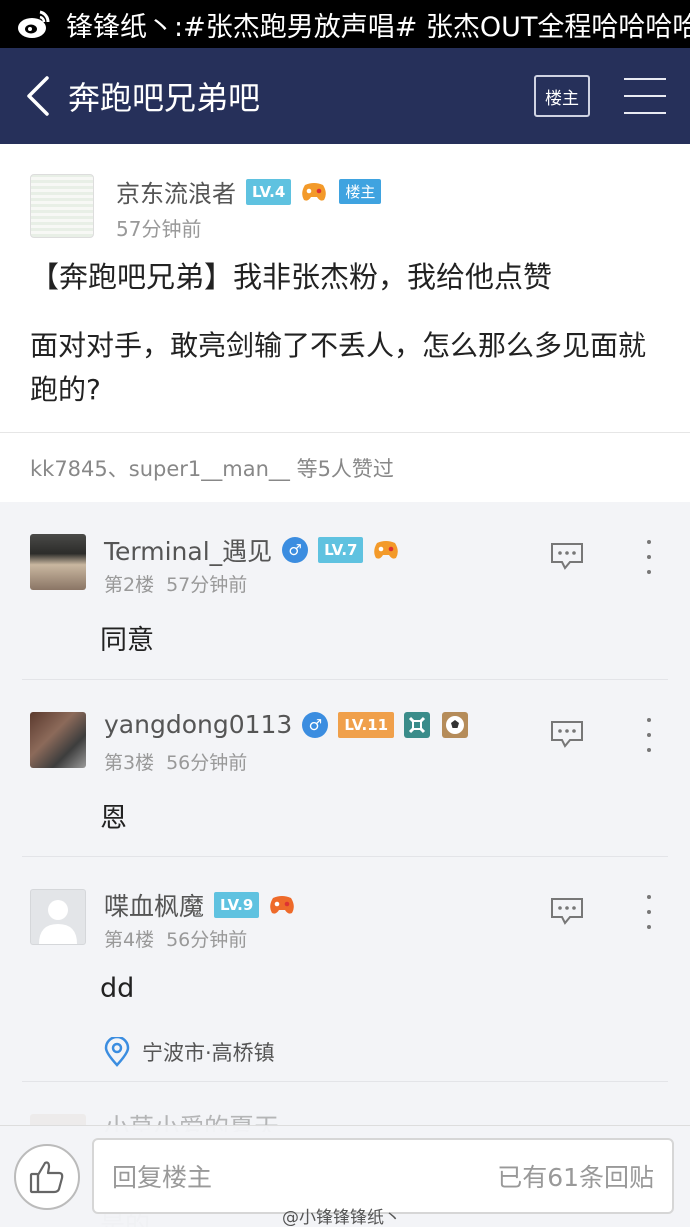  What do you see at coordinates (117, 1052) in the screenshot?
I see `location-pin-icon` at bounding box center [117, 1052].